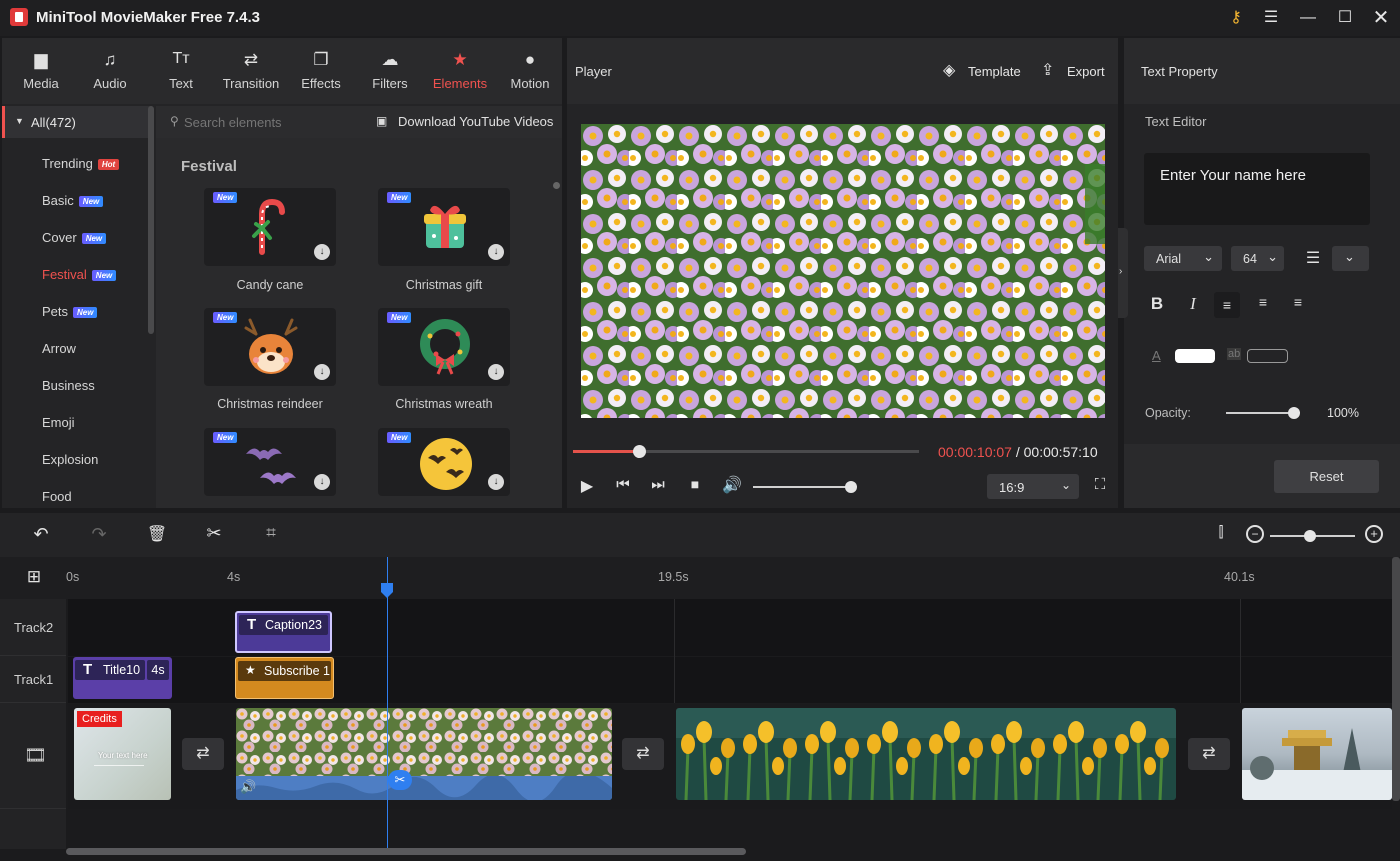 The height and width of the screenshot is (861, 1400). I want to click on subscribe-element-clip: ★ Subscribe 1, so click(284, 678).